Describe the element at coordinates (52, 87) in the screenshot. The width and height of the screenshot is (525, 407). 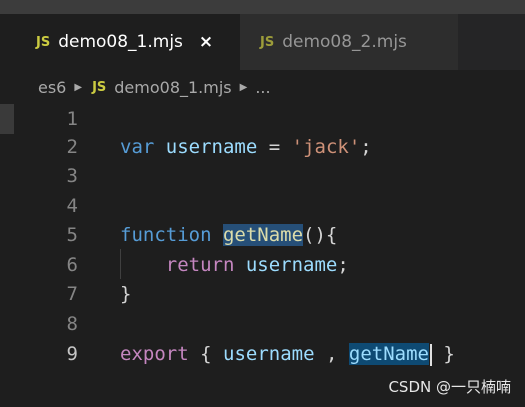
I see `breadcrumb-folder: es6` at that location.